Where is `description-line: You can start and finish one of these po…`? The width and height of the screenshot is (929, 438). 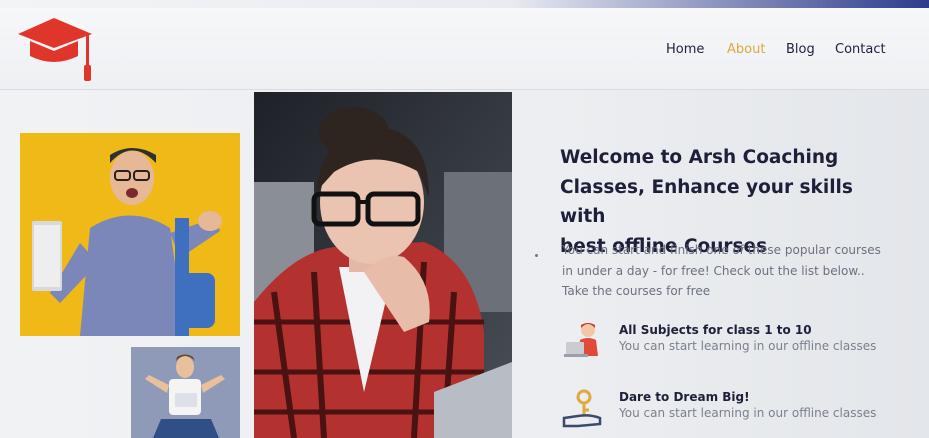
description-line: You can start and finish one of these po… is located at coordinates (721, 250).